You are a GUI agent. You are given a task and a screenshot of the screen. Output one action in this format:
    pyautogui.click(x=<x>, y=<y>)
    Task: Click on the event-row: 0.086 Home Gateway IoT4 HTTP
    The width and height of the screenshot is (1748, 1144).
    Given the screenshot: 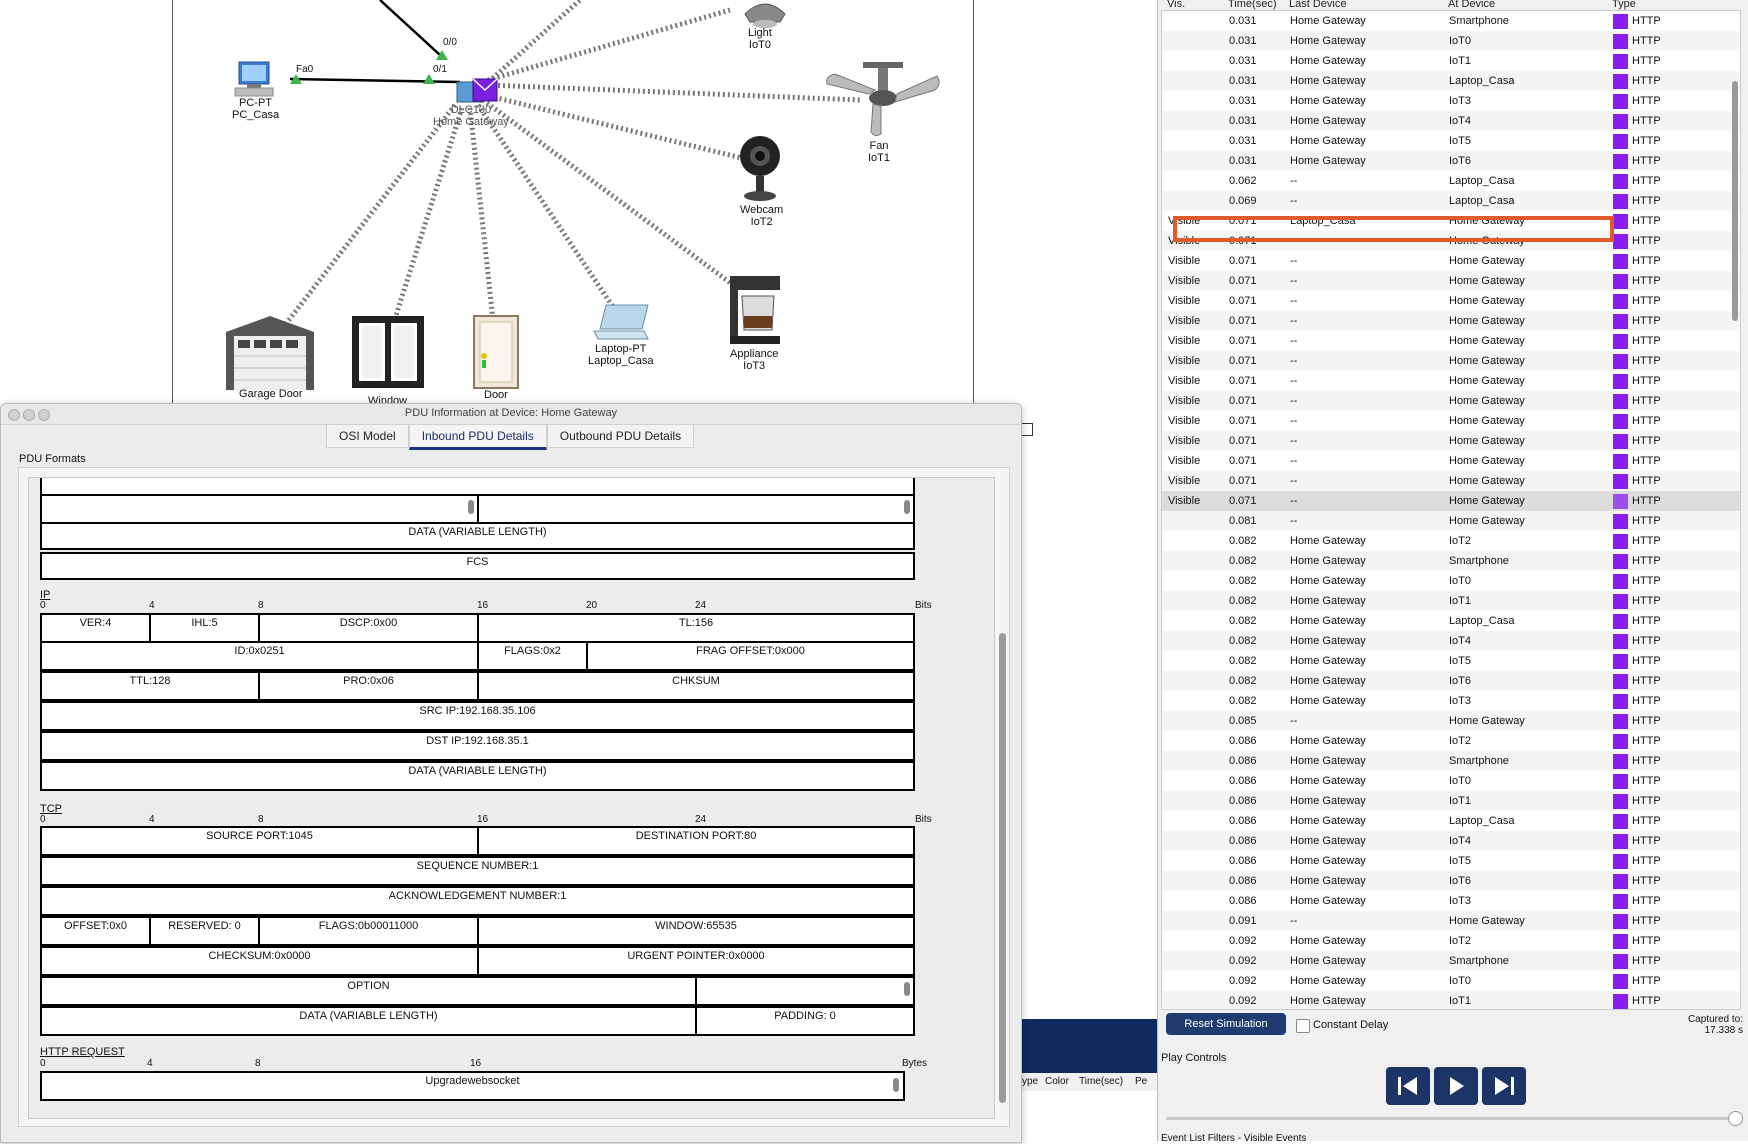 What is the action you would take?
    pyautogui.click(x=1451, y=841)
    